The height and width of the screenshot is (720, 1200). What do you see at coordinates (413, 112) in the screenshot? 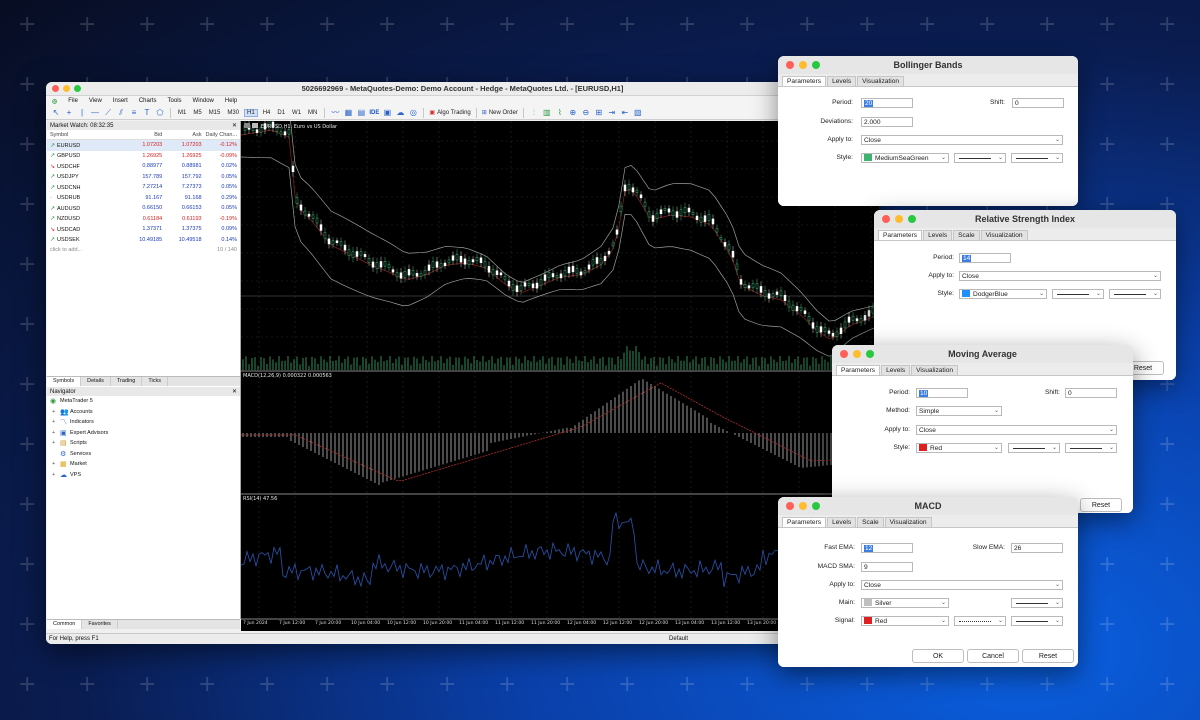
I see `community-icon: ◎` at bounding box center [413, 112].